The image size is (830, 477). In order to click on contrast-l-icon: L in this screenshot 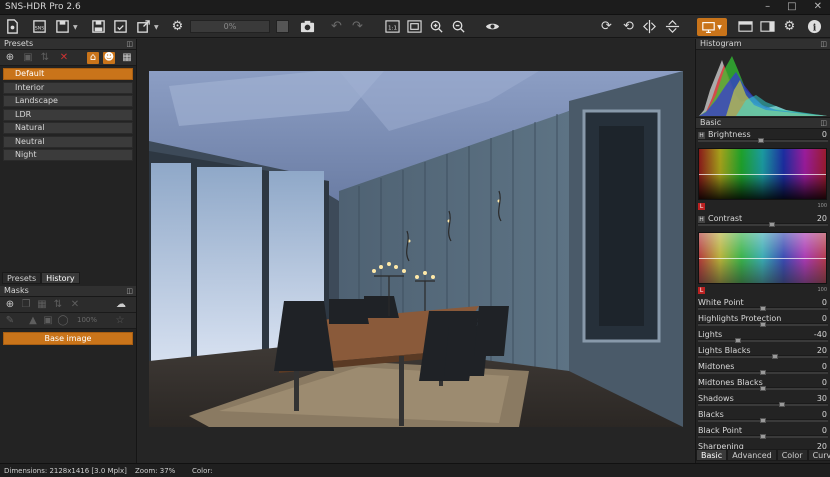, I will do `click(701, 290)`.